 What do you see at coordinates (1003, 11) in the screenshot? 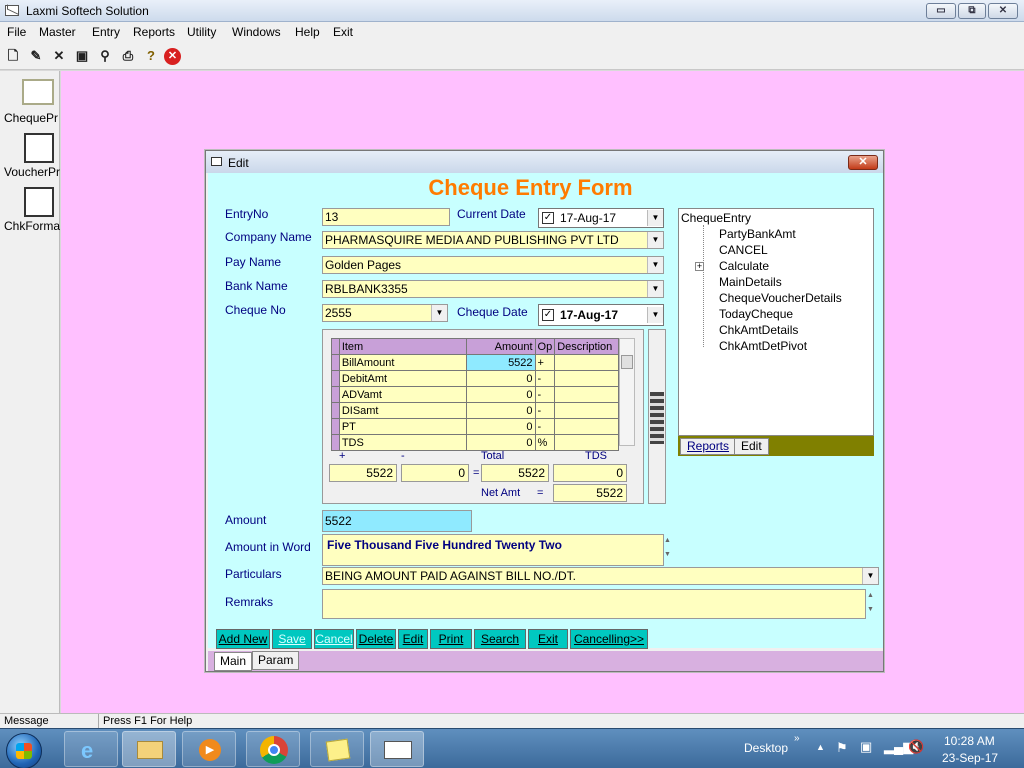
I see `close-button: ✕` at bounding box center [1003, 11].